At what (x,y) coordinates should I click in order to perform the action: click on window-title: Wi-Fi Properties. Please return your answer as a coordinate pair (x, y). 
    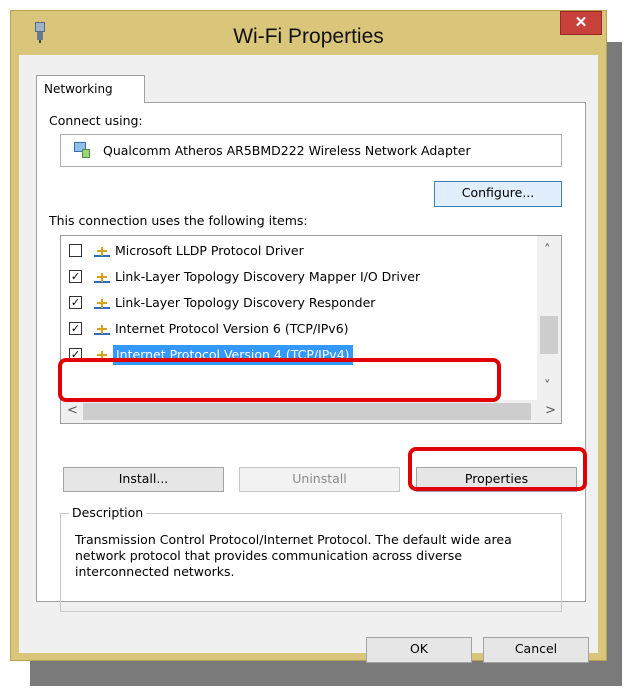
    Looking at the image, I should click on (308, 36).